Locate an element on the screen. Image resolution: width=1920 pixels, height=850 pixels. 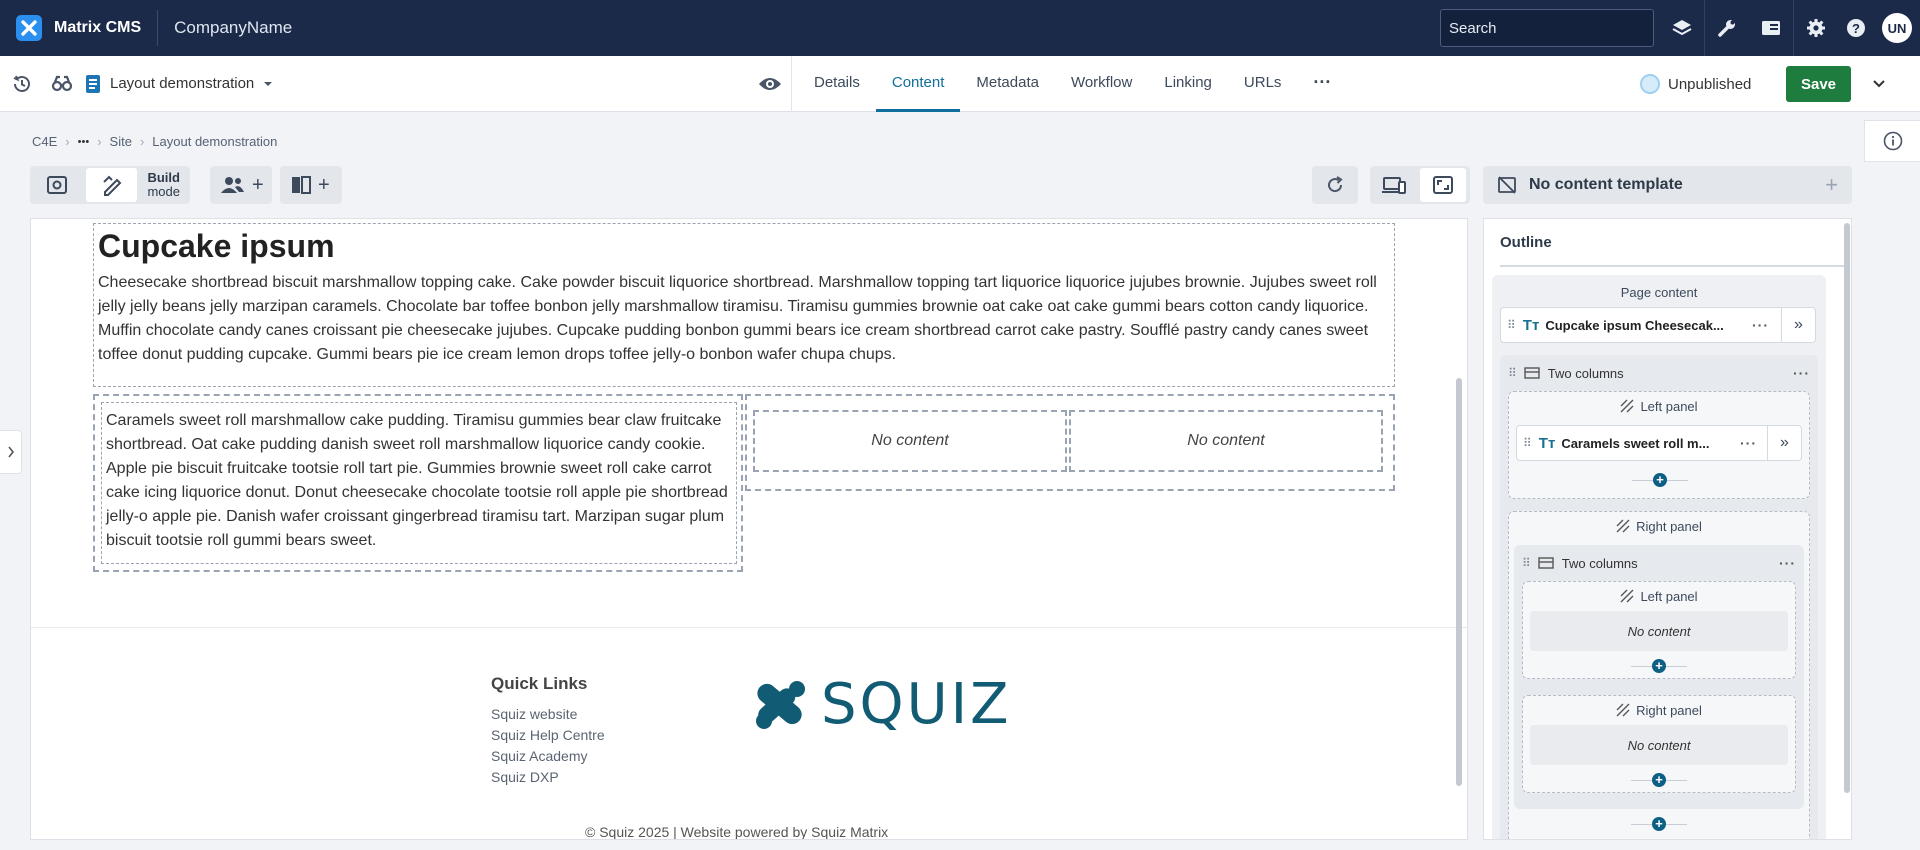
refresh-bar is located at coordinates (1335, 185).